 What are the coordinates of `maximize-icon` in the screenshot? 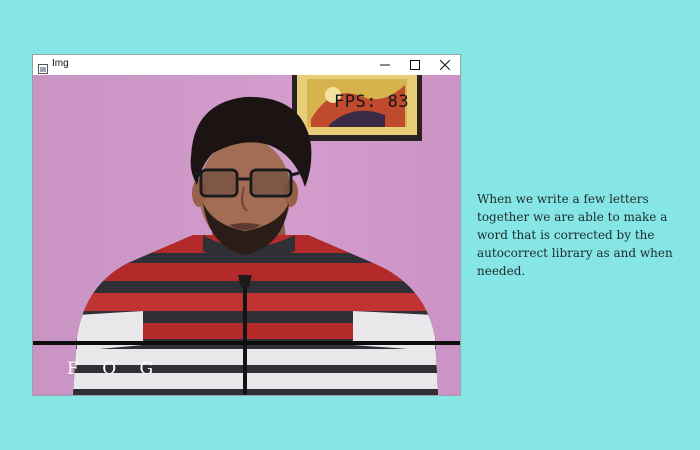 It's located at (415, 65).